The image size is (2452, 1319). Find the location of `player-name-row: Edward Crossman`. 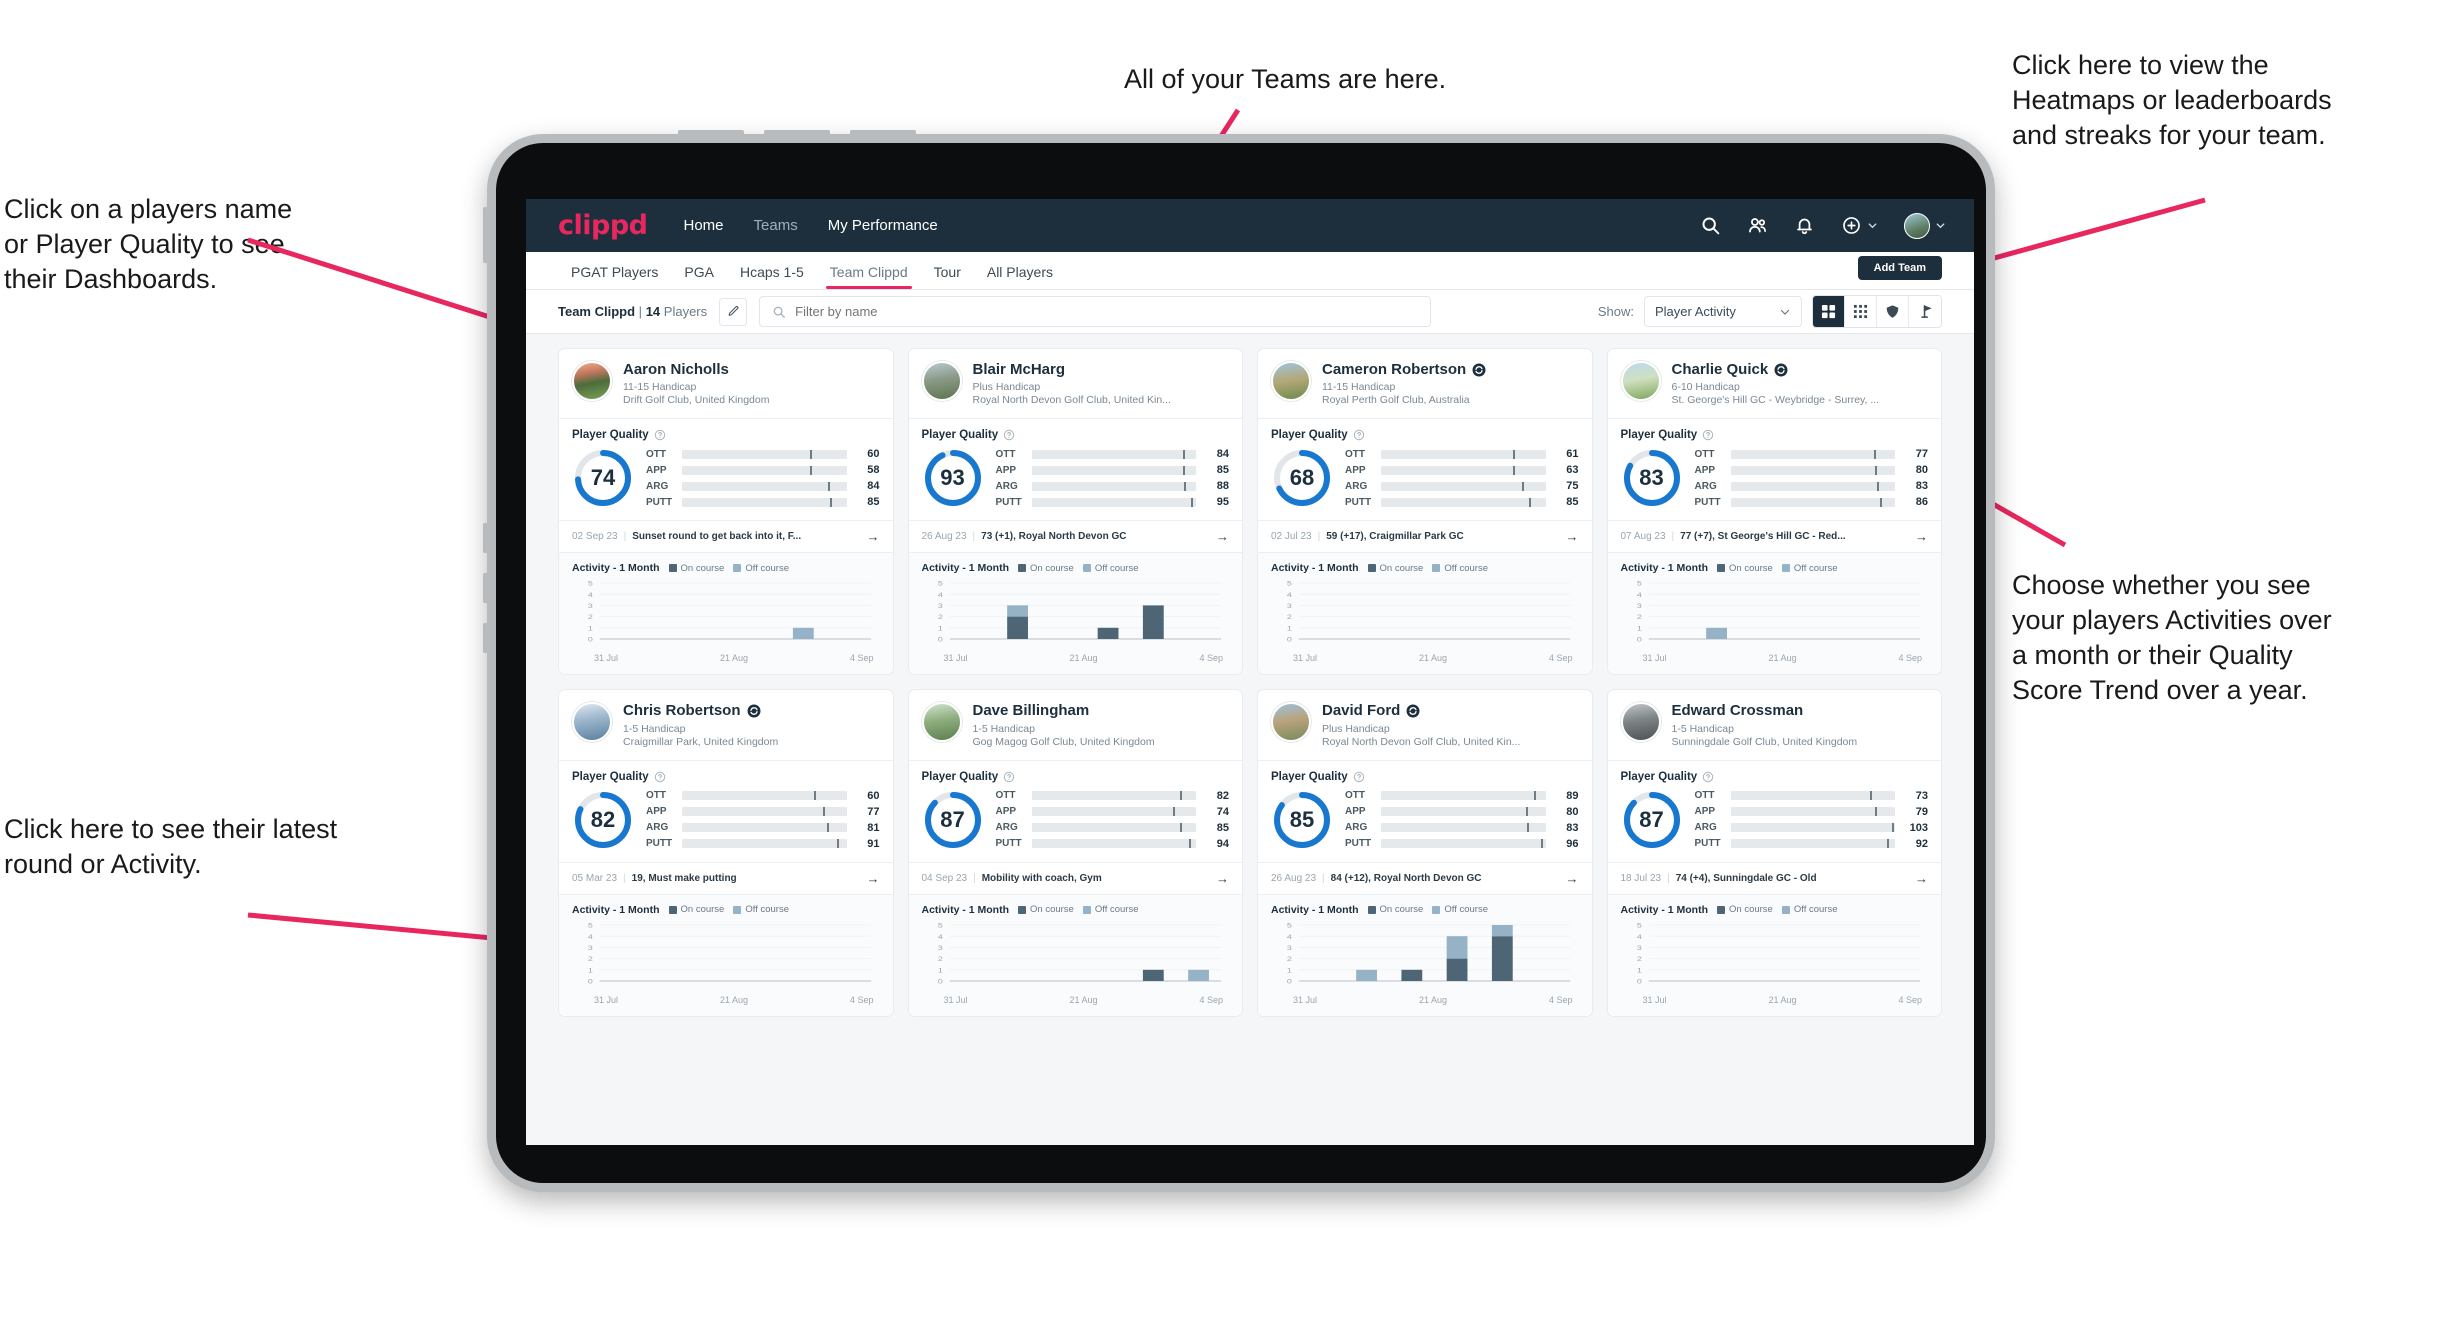

player-name-row: Edward Crossman is located at coordinates (1765, 710).